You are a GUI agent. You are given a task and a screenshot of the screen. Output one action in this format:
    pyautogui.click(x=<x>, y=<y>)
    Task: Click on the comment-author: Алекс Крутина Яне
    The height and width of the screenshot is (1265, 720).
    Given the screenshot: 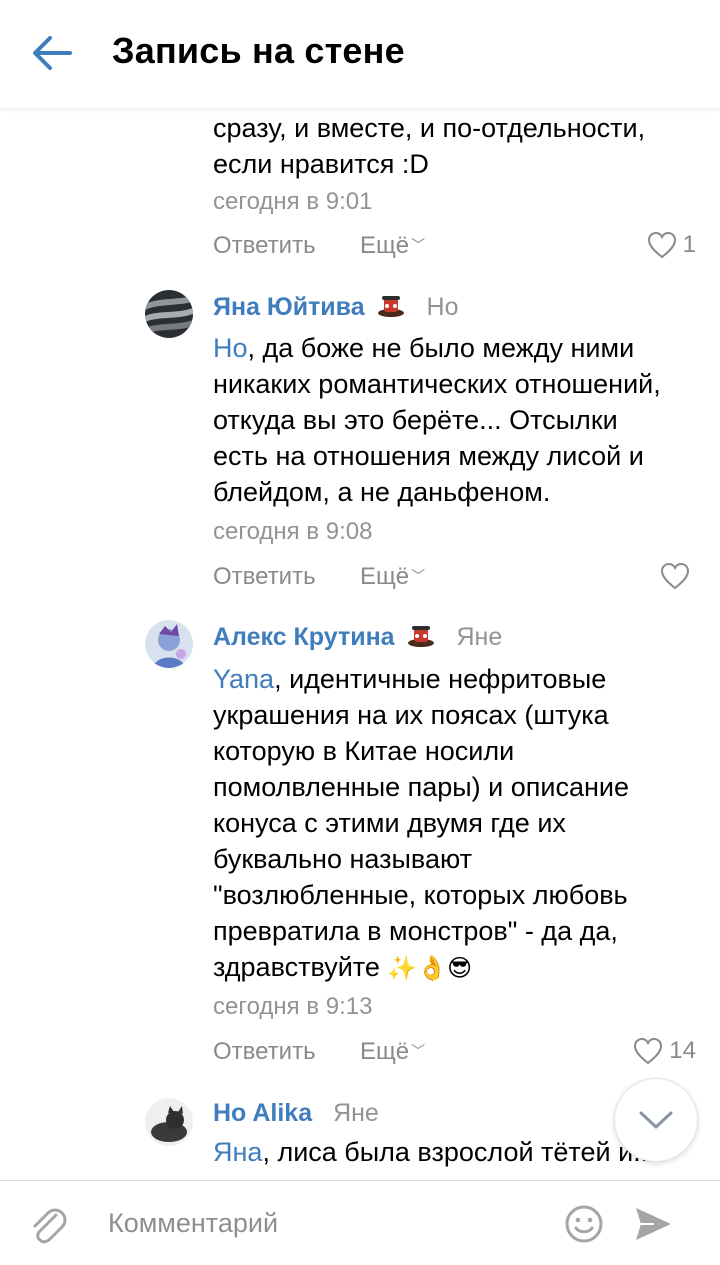 What is the action you would take?
    pyautogui.click(x=357, y=637)
    